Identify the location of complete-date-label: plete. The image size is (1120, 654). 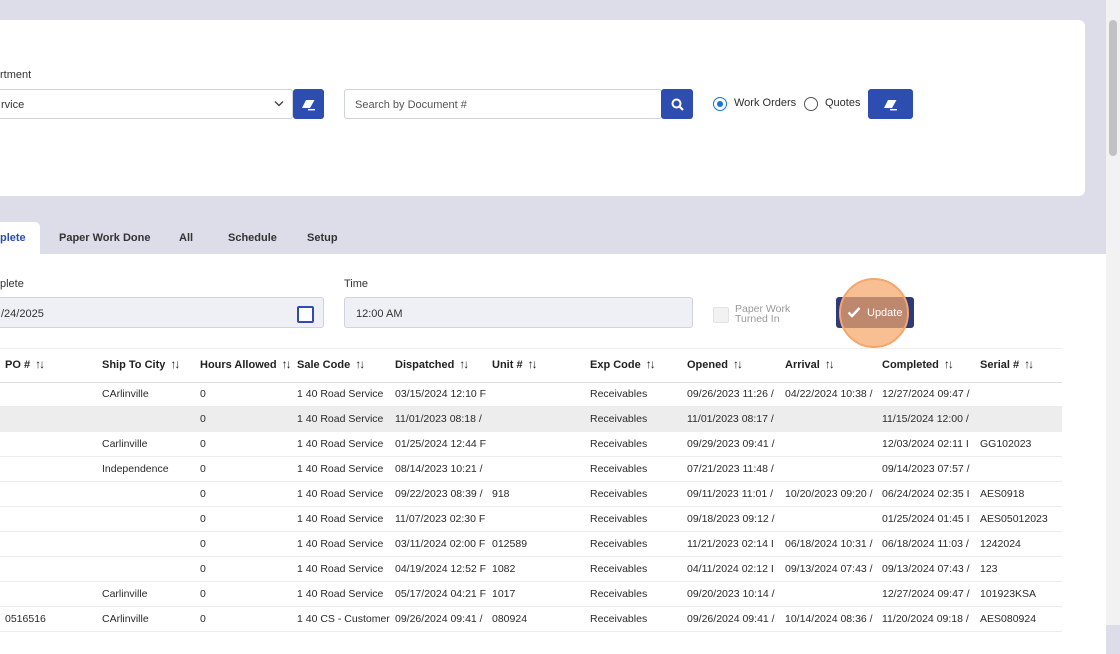
(12, 284).